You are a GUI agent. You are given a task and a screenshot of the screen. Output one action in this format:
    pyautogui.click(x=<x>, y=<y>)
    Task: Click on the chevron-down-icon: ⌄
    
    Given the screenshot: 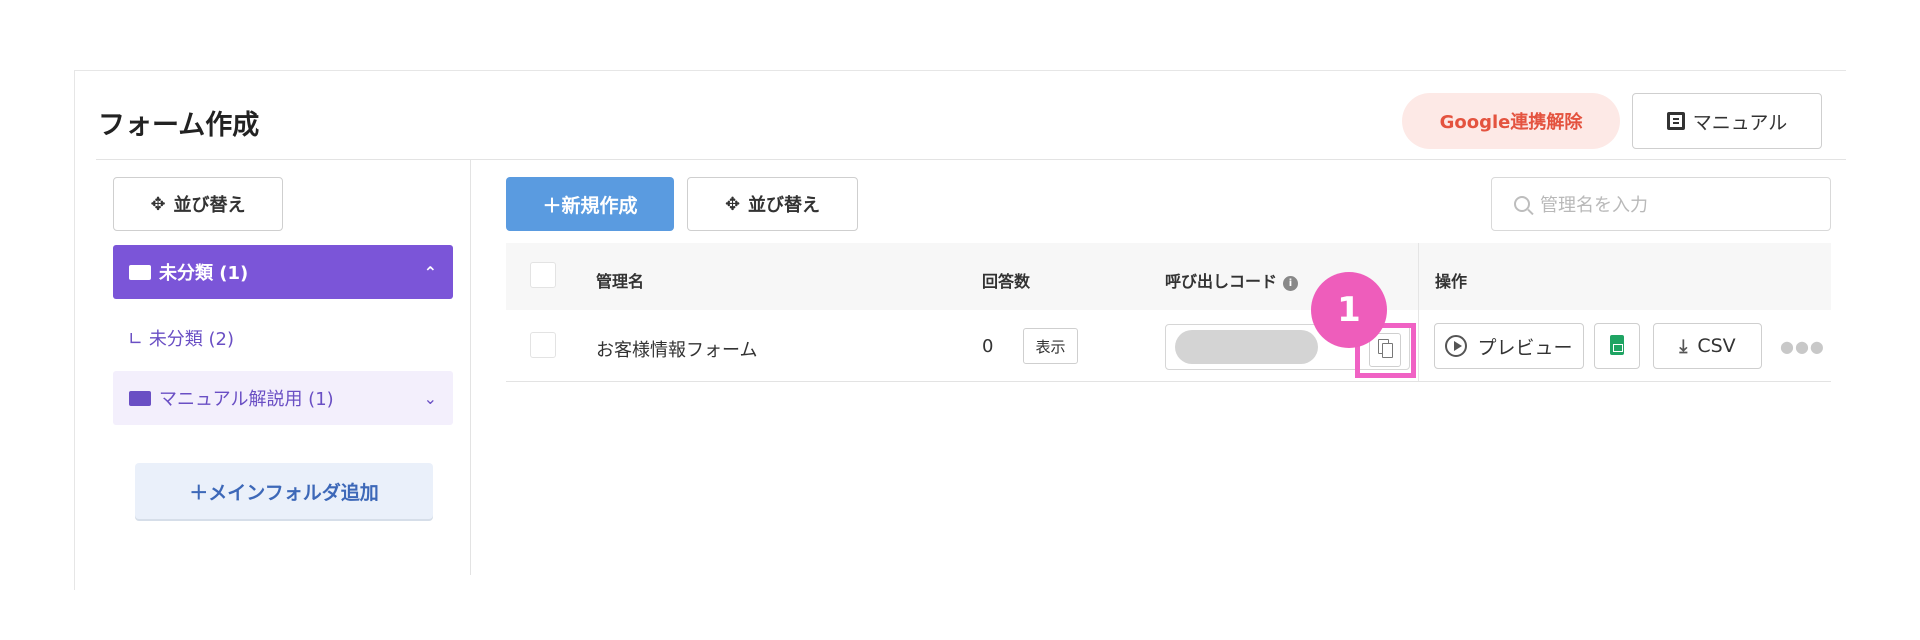 What is the action you would take?
    pyautogui.click(x=430, y=398)
    